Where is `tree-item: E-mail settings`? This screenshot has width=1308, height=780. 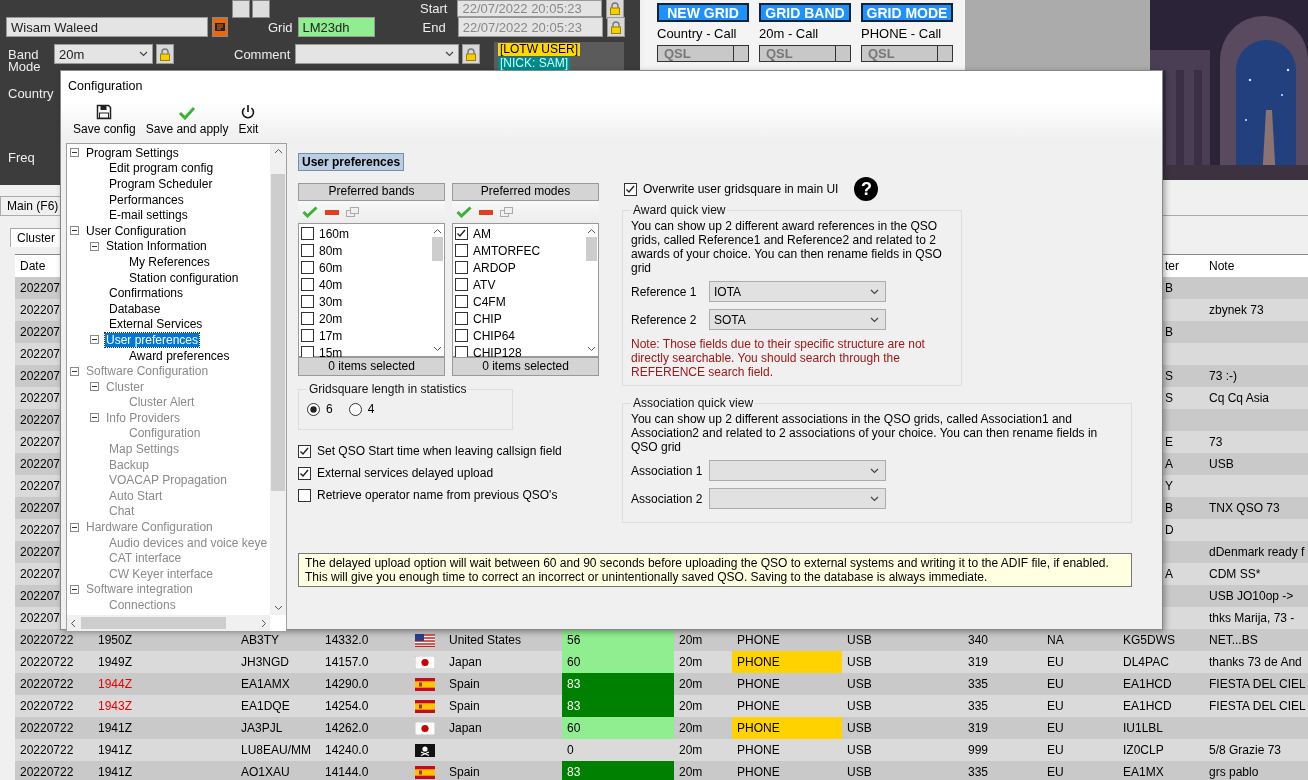 tree-item: E-mail settings is located at coordinates (148, 215).